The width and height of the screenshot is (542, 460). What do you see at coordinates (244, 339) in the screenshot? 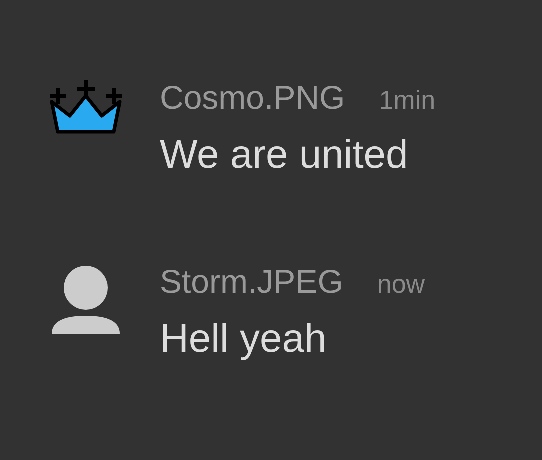
I see `message-text: Hell yeah` at bounding box center [244, 339].